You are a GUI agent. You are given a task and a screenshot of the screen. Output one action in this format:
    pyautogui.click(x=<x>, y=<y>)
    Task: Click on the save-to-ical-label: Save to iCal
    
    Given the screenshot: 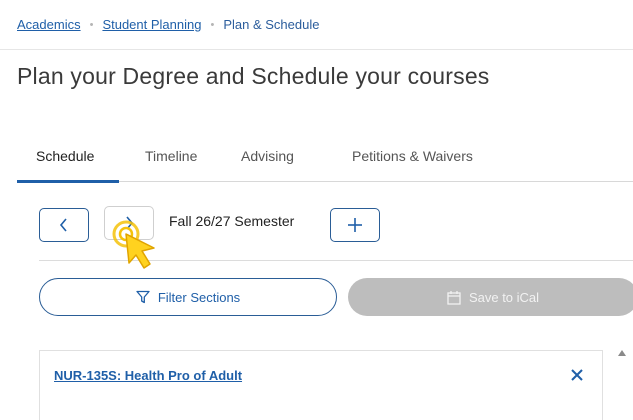 What is the action you would take?
    pyautogui.click(x=504, y=297)
    